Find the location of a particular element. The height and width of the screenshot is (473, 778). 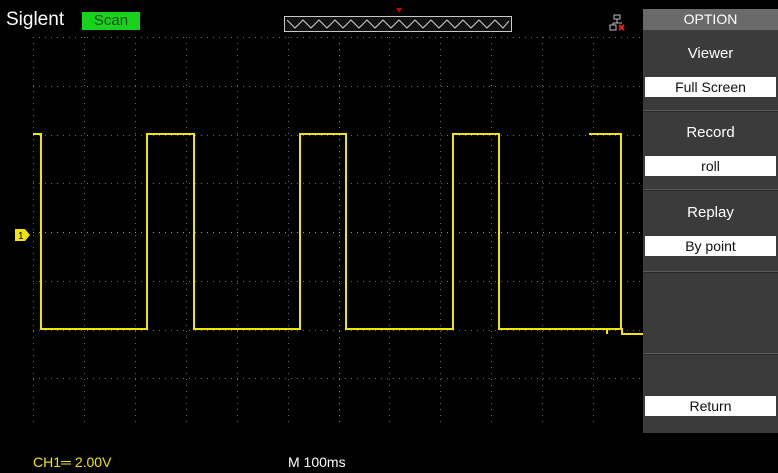

run-state-badge: Scan is located at coordinates (111, 21).